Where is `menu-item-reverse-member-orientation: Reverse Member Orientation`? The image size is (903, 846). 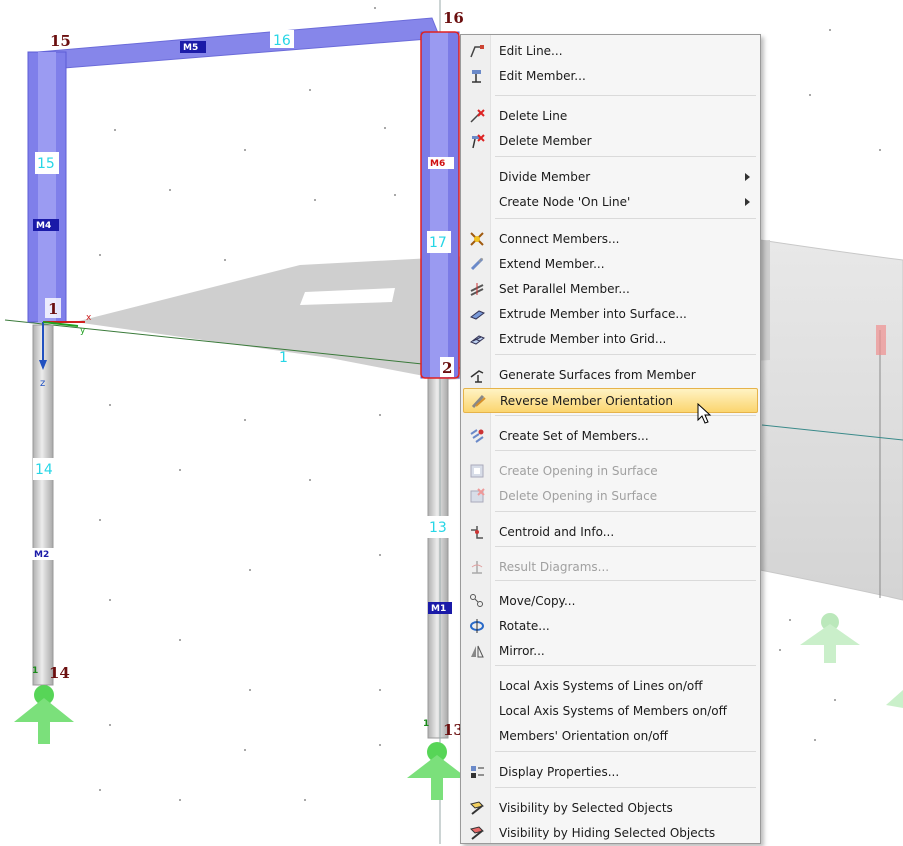
menu-item-reverse-member-orientation: Reverse Member Orientation is located at coordinates (610, 400).